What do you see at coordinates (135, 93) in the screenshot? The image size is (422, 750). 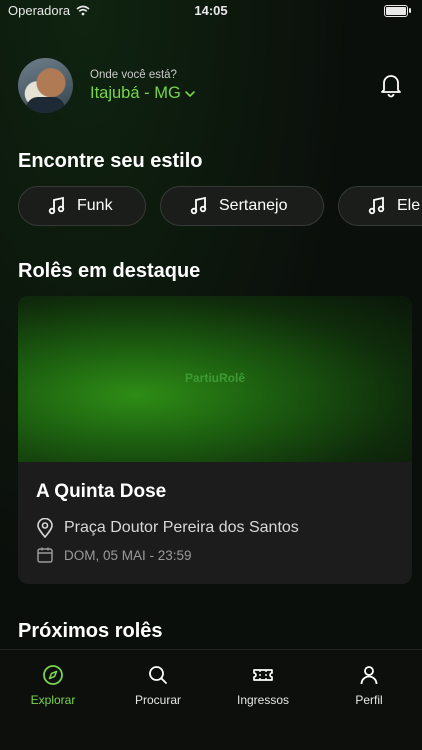 I see `location-value: Itajubá - MG` at bounding box center [135, 93].